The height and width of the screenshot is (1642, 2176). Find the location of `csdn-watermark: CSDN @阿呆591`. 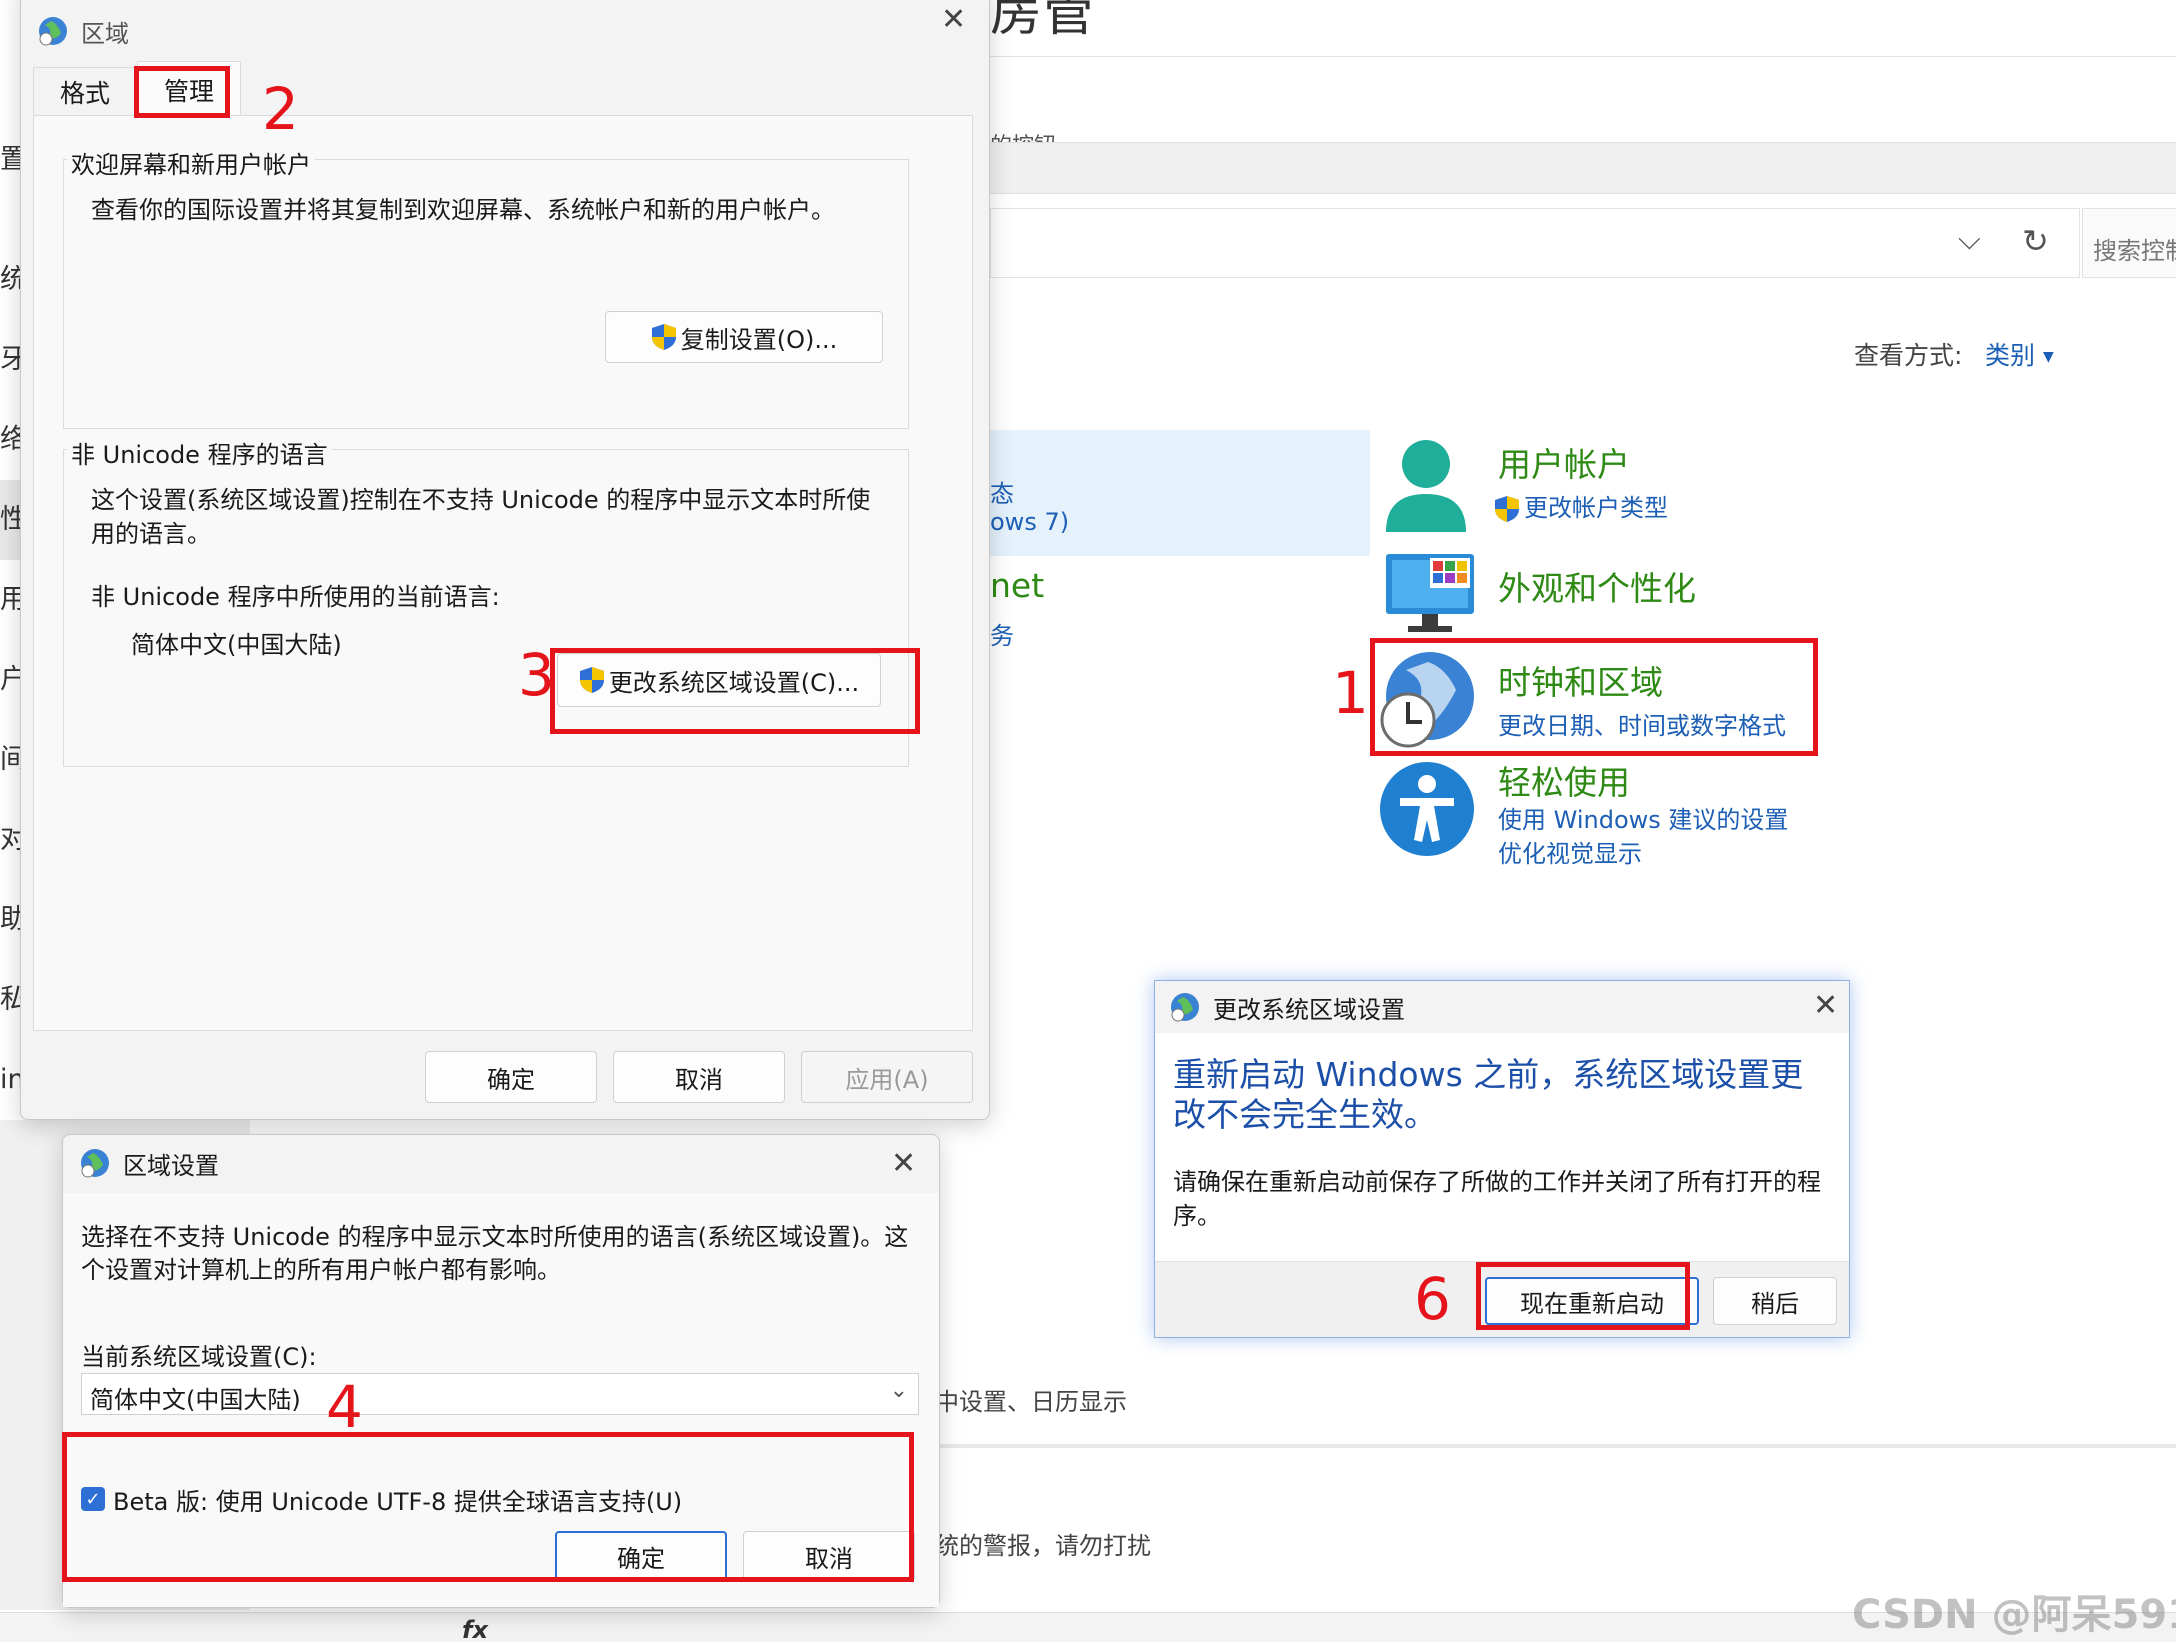

csdn-watermark: CSDN @阿呆591 is located at coordinates (2014, 1615).